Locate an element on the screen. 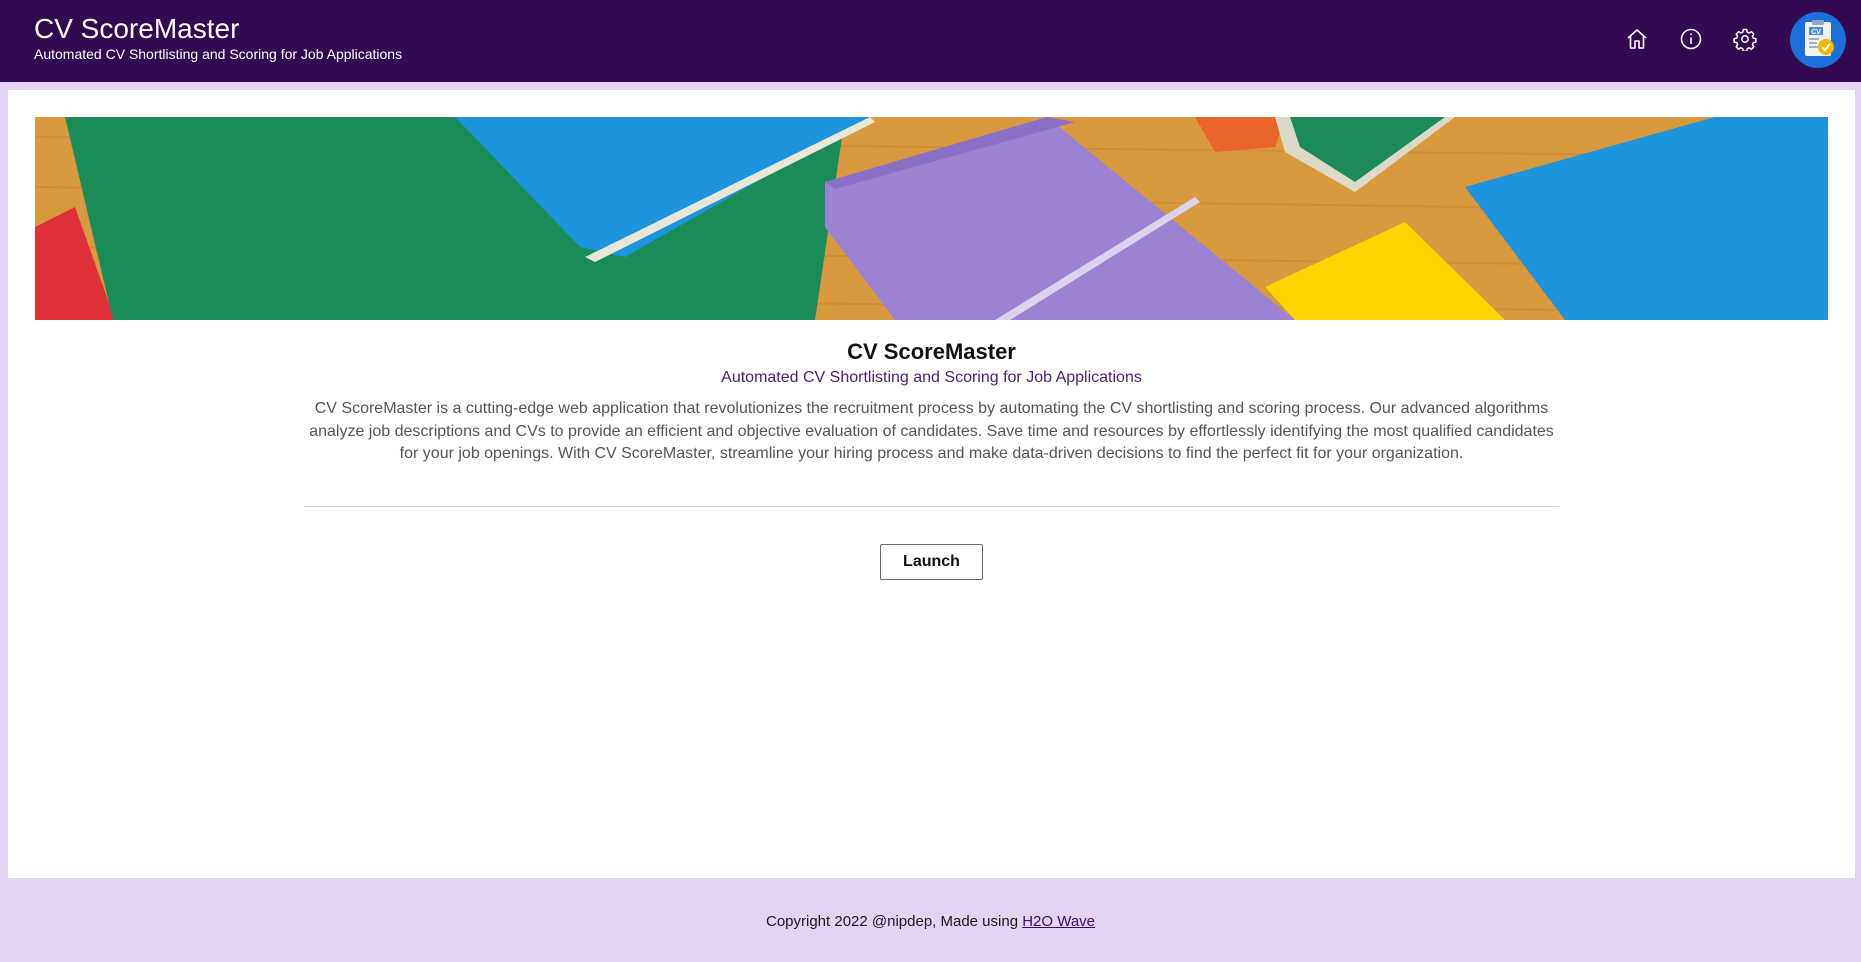  cv-logo-icon: CV is located at coordinates (1819, 38).